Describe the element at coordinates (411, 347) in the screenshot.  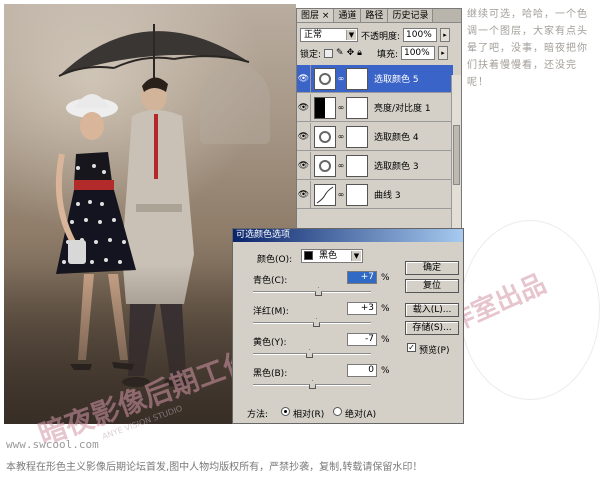
I see `preview-checkbox: ✓` at that location.